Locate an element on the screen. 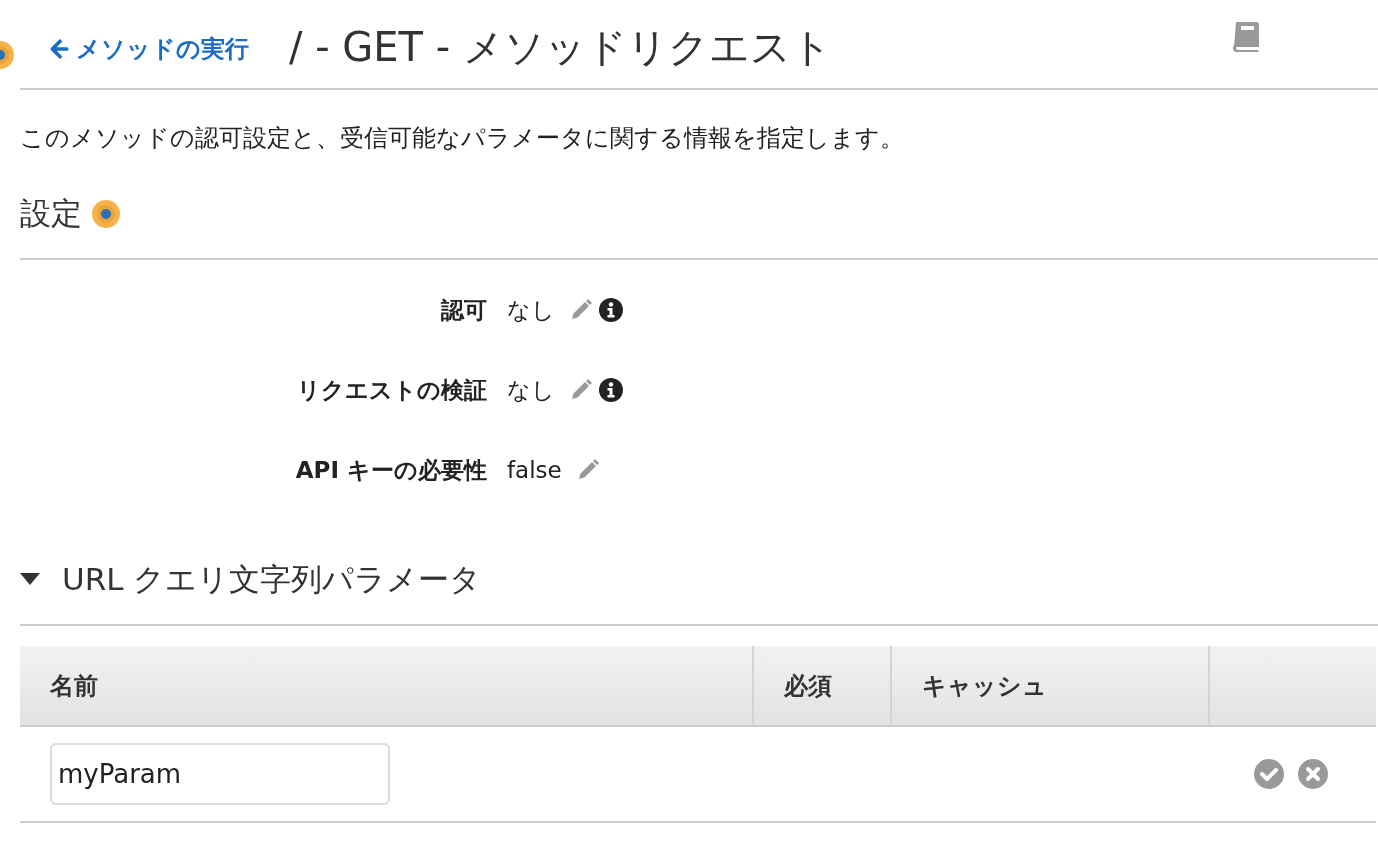 The height and width of the screenshot is (866, 1378). setting-label: リクエストの検証 is located at coordinates (391, 390).